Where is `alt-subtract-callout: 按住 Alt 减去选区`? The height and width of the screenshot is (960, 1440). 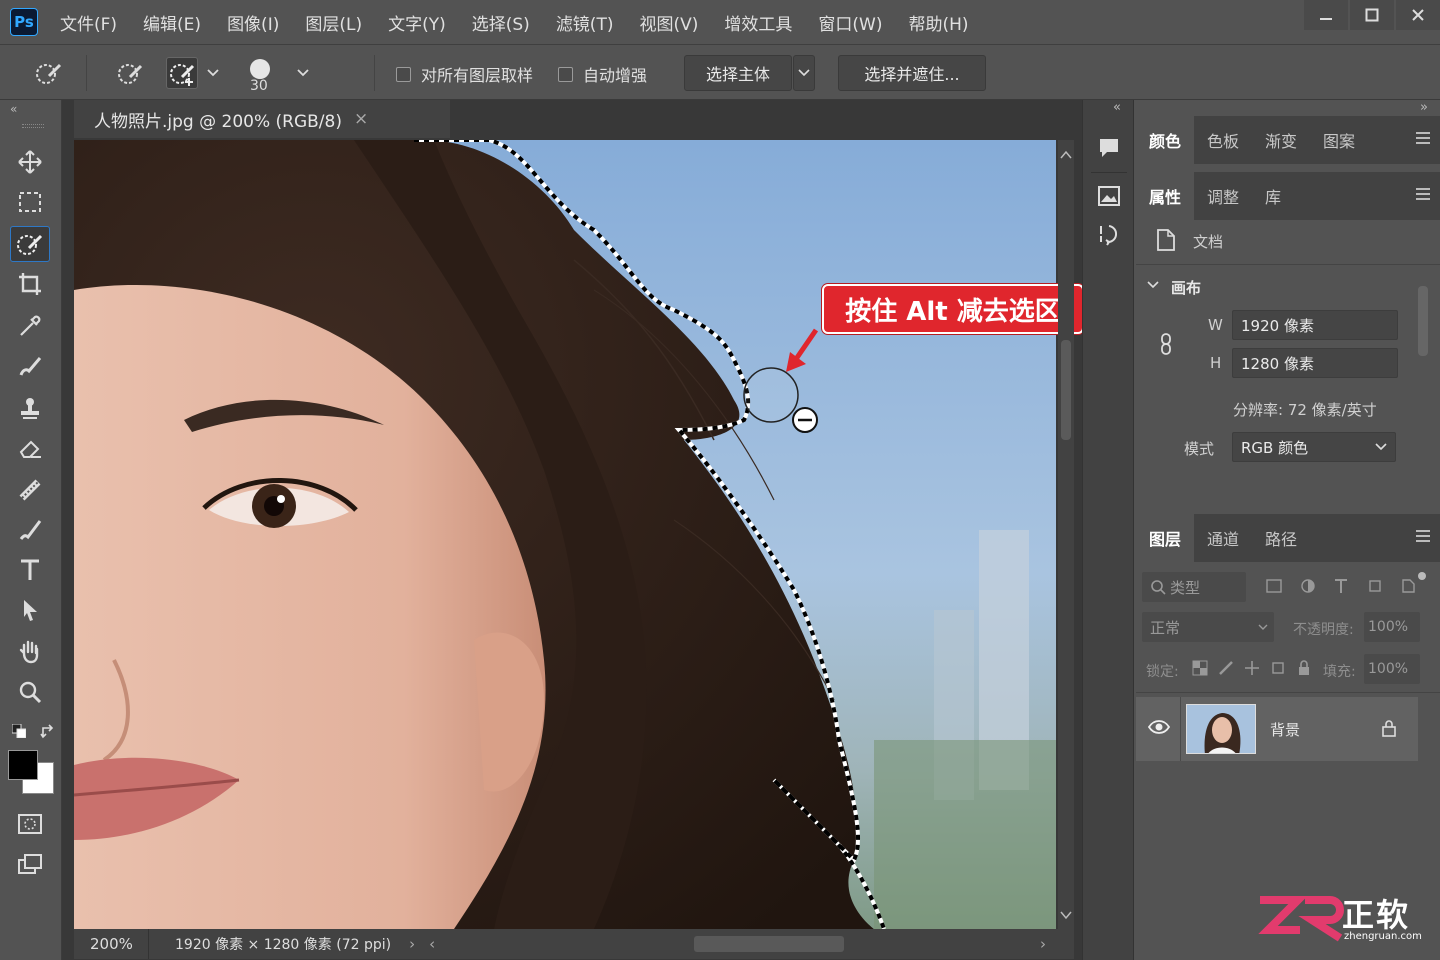 alt-subtract-callout: 按住 Alt 减去选区 is located at coordinates (953, 309).